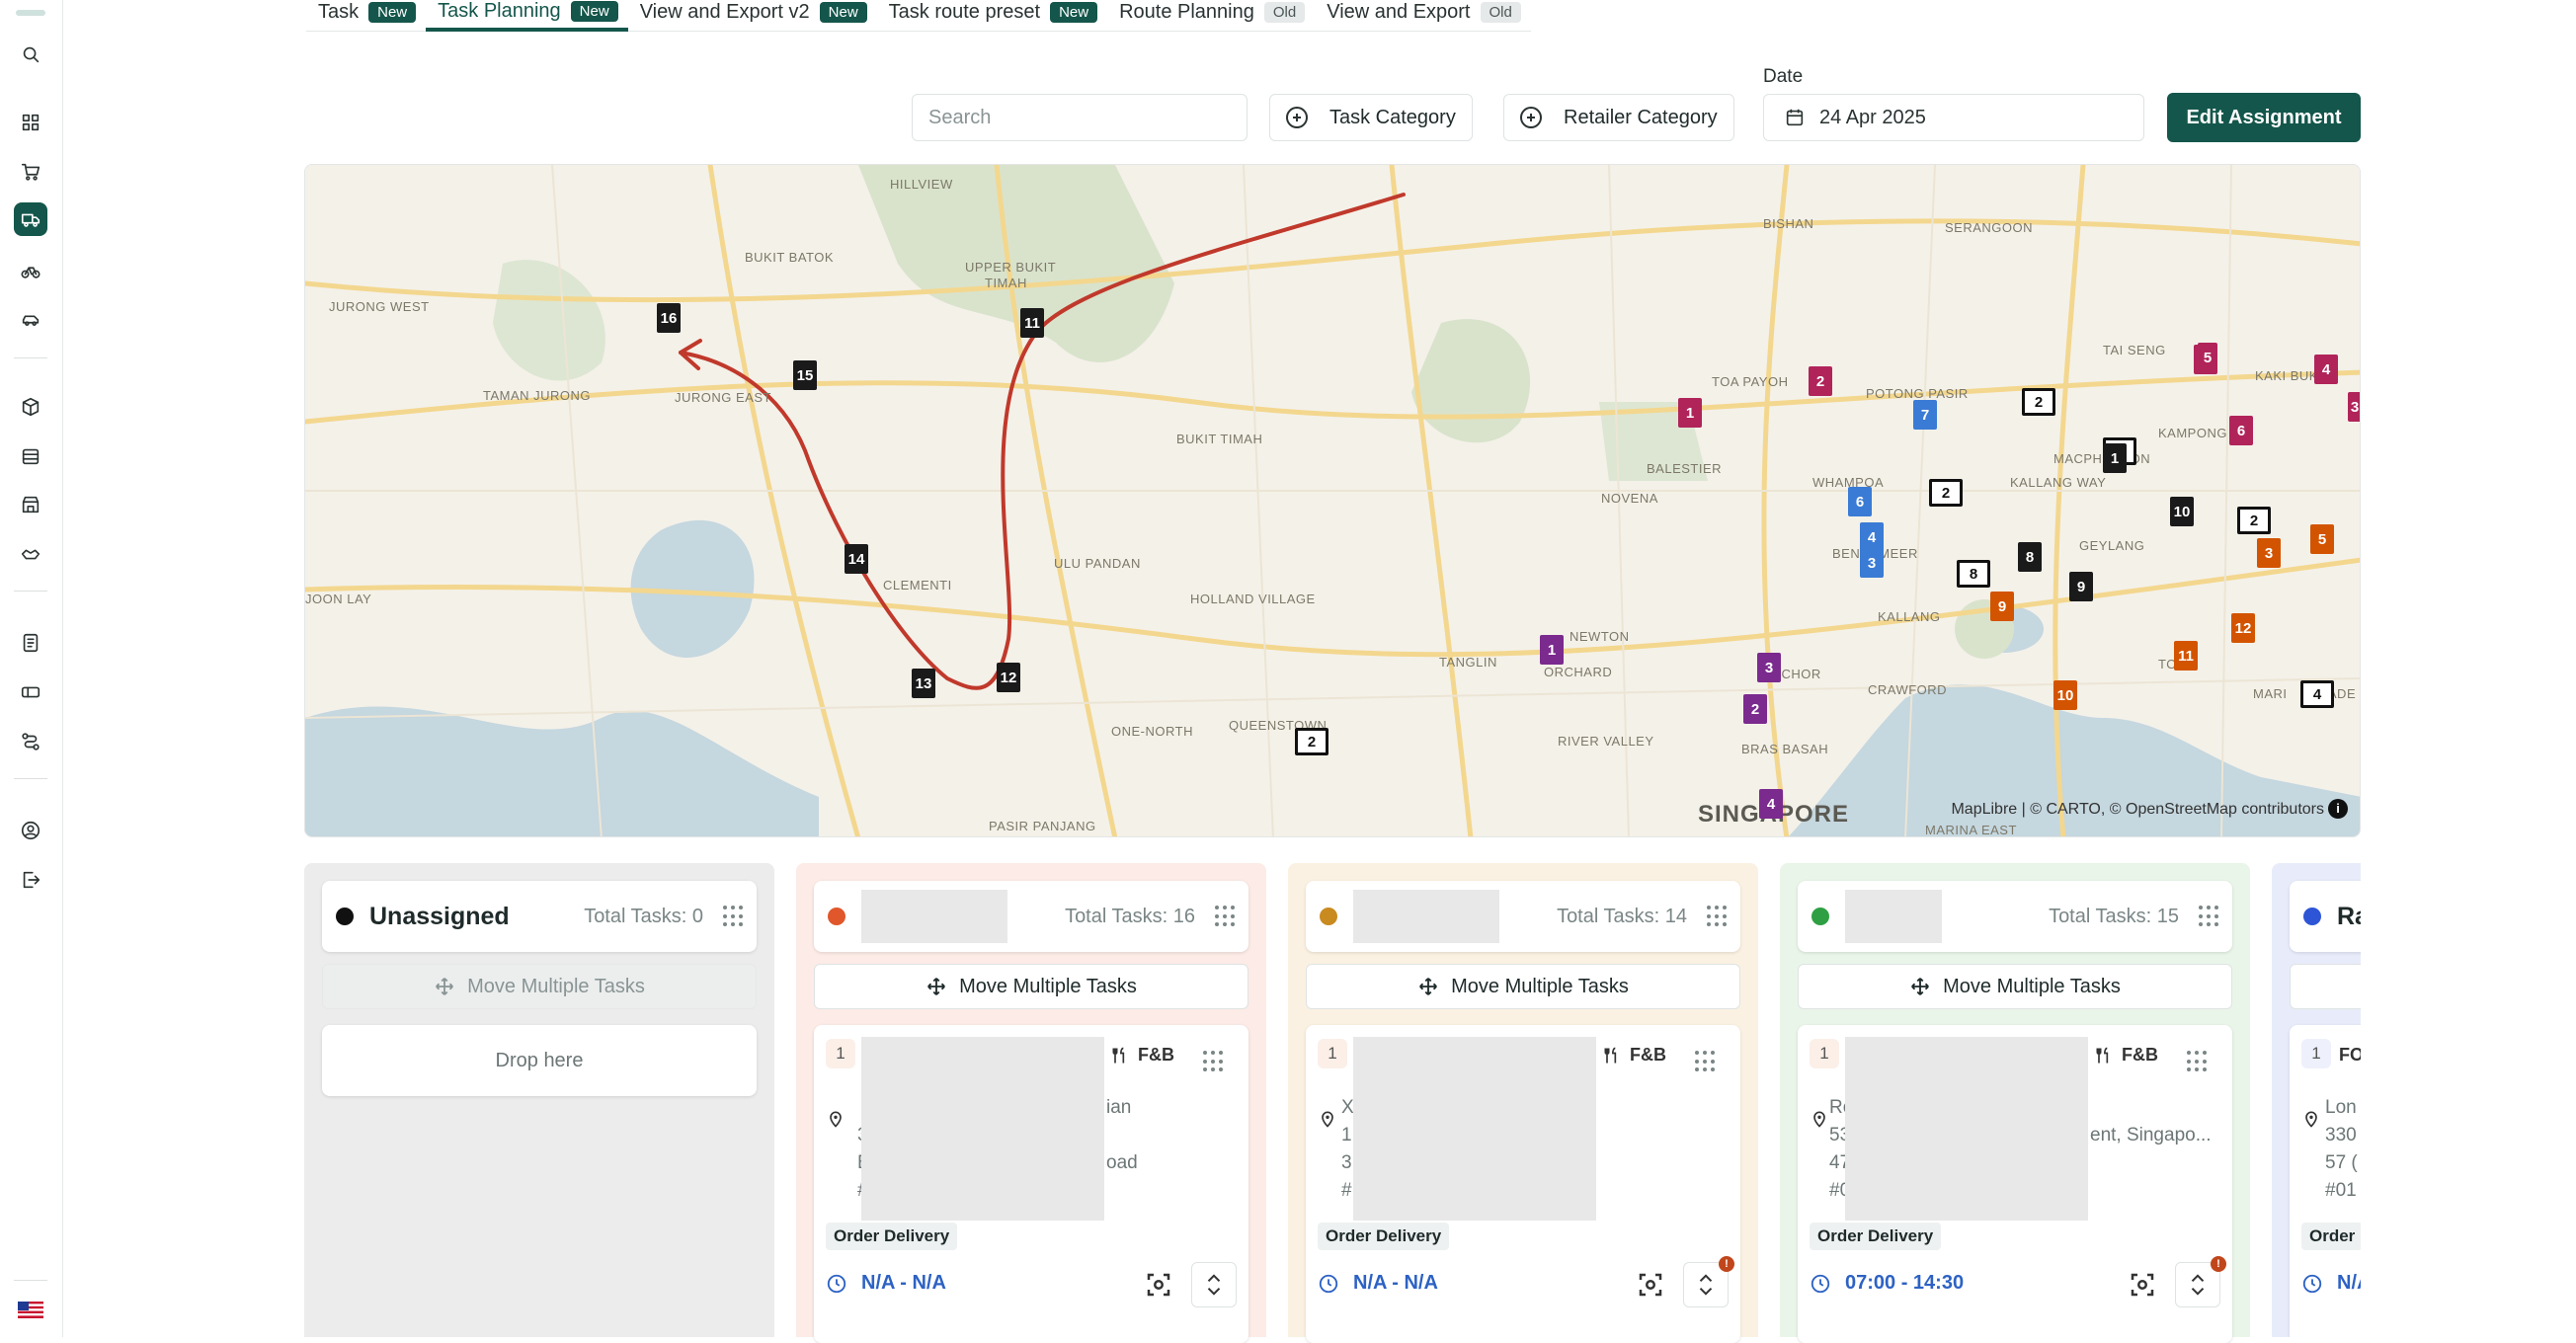 This screenshot has width=2576, height=1343. Describe the element at coordinates (30, 55) in the screenshot. I see `search-icon` at that location.